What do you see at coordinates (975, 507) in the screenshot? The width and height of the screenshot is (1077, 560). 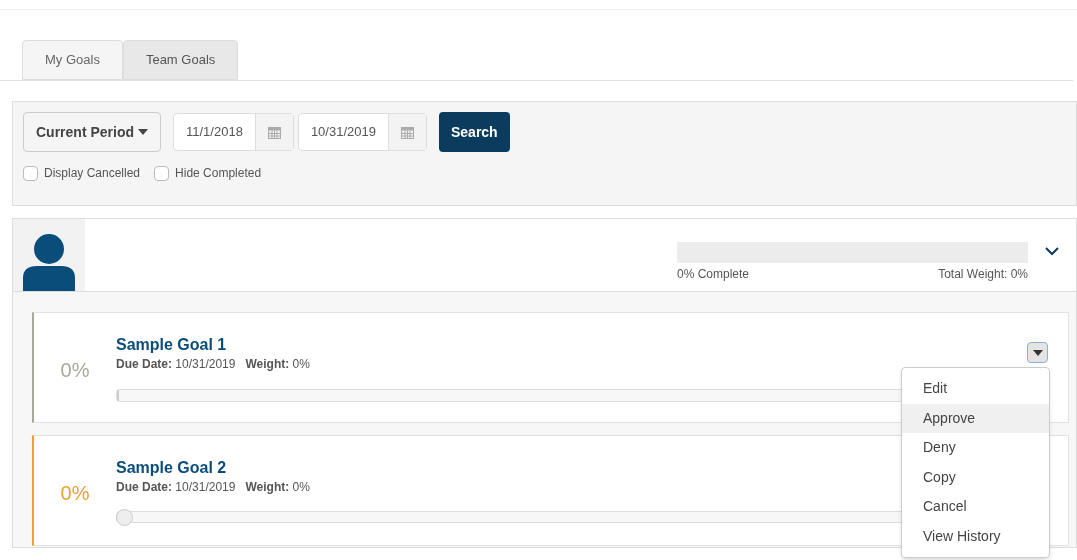 I see `menu-item: Cancel` at bounding box center [975, 507].